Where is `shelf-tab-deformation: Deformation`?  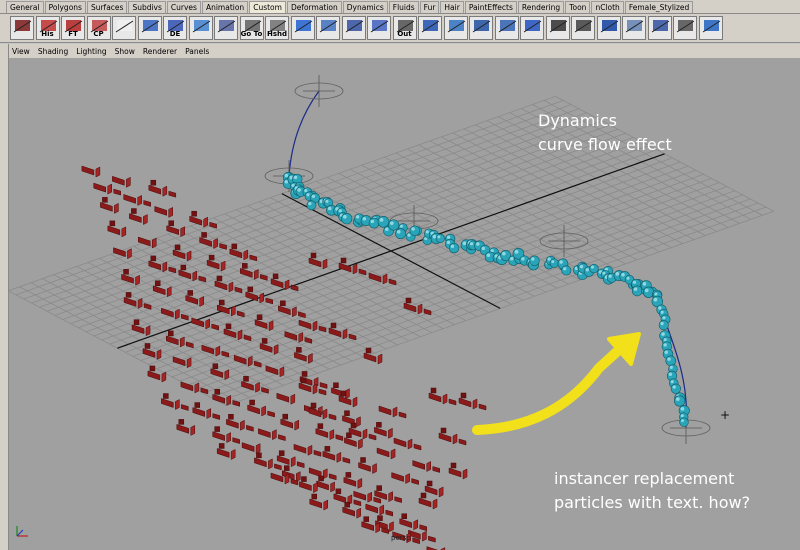
shelf-tab-deformation: Deformation is located at coordinates (314, 7).